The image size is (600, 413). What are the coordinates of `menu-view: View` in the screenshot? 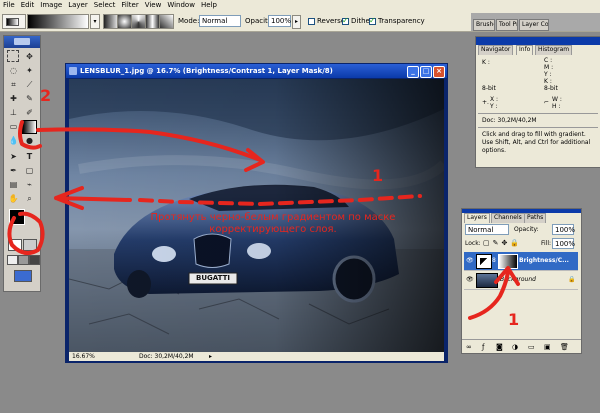 It's located at (153, 4).